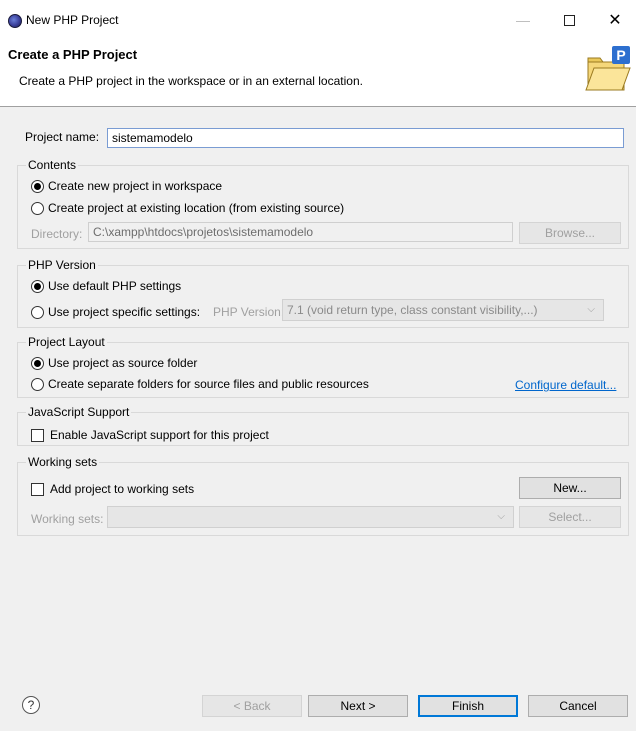 This screenshot has height=731, width=636. Describe the element at coordinates (63, 462) in the screenshot. I see `working-sets-legend: Working sets` at that location.